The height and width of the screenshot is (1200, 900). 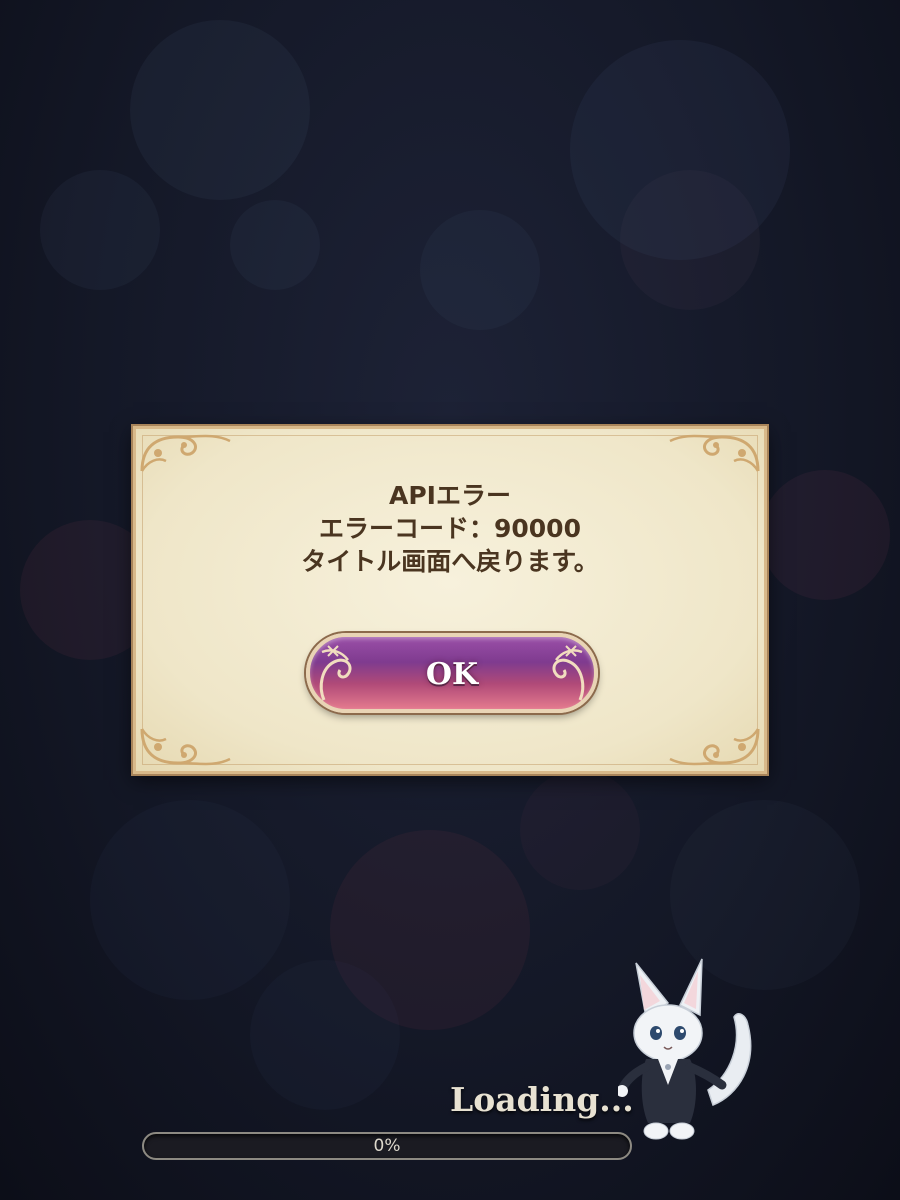 I want to click on error-message: APIエラー エラーコード：90000 タイトル画面へ戻ります。, so click(x=450, y=528).